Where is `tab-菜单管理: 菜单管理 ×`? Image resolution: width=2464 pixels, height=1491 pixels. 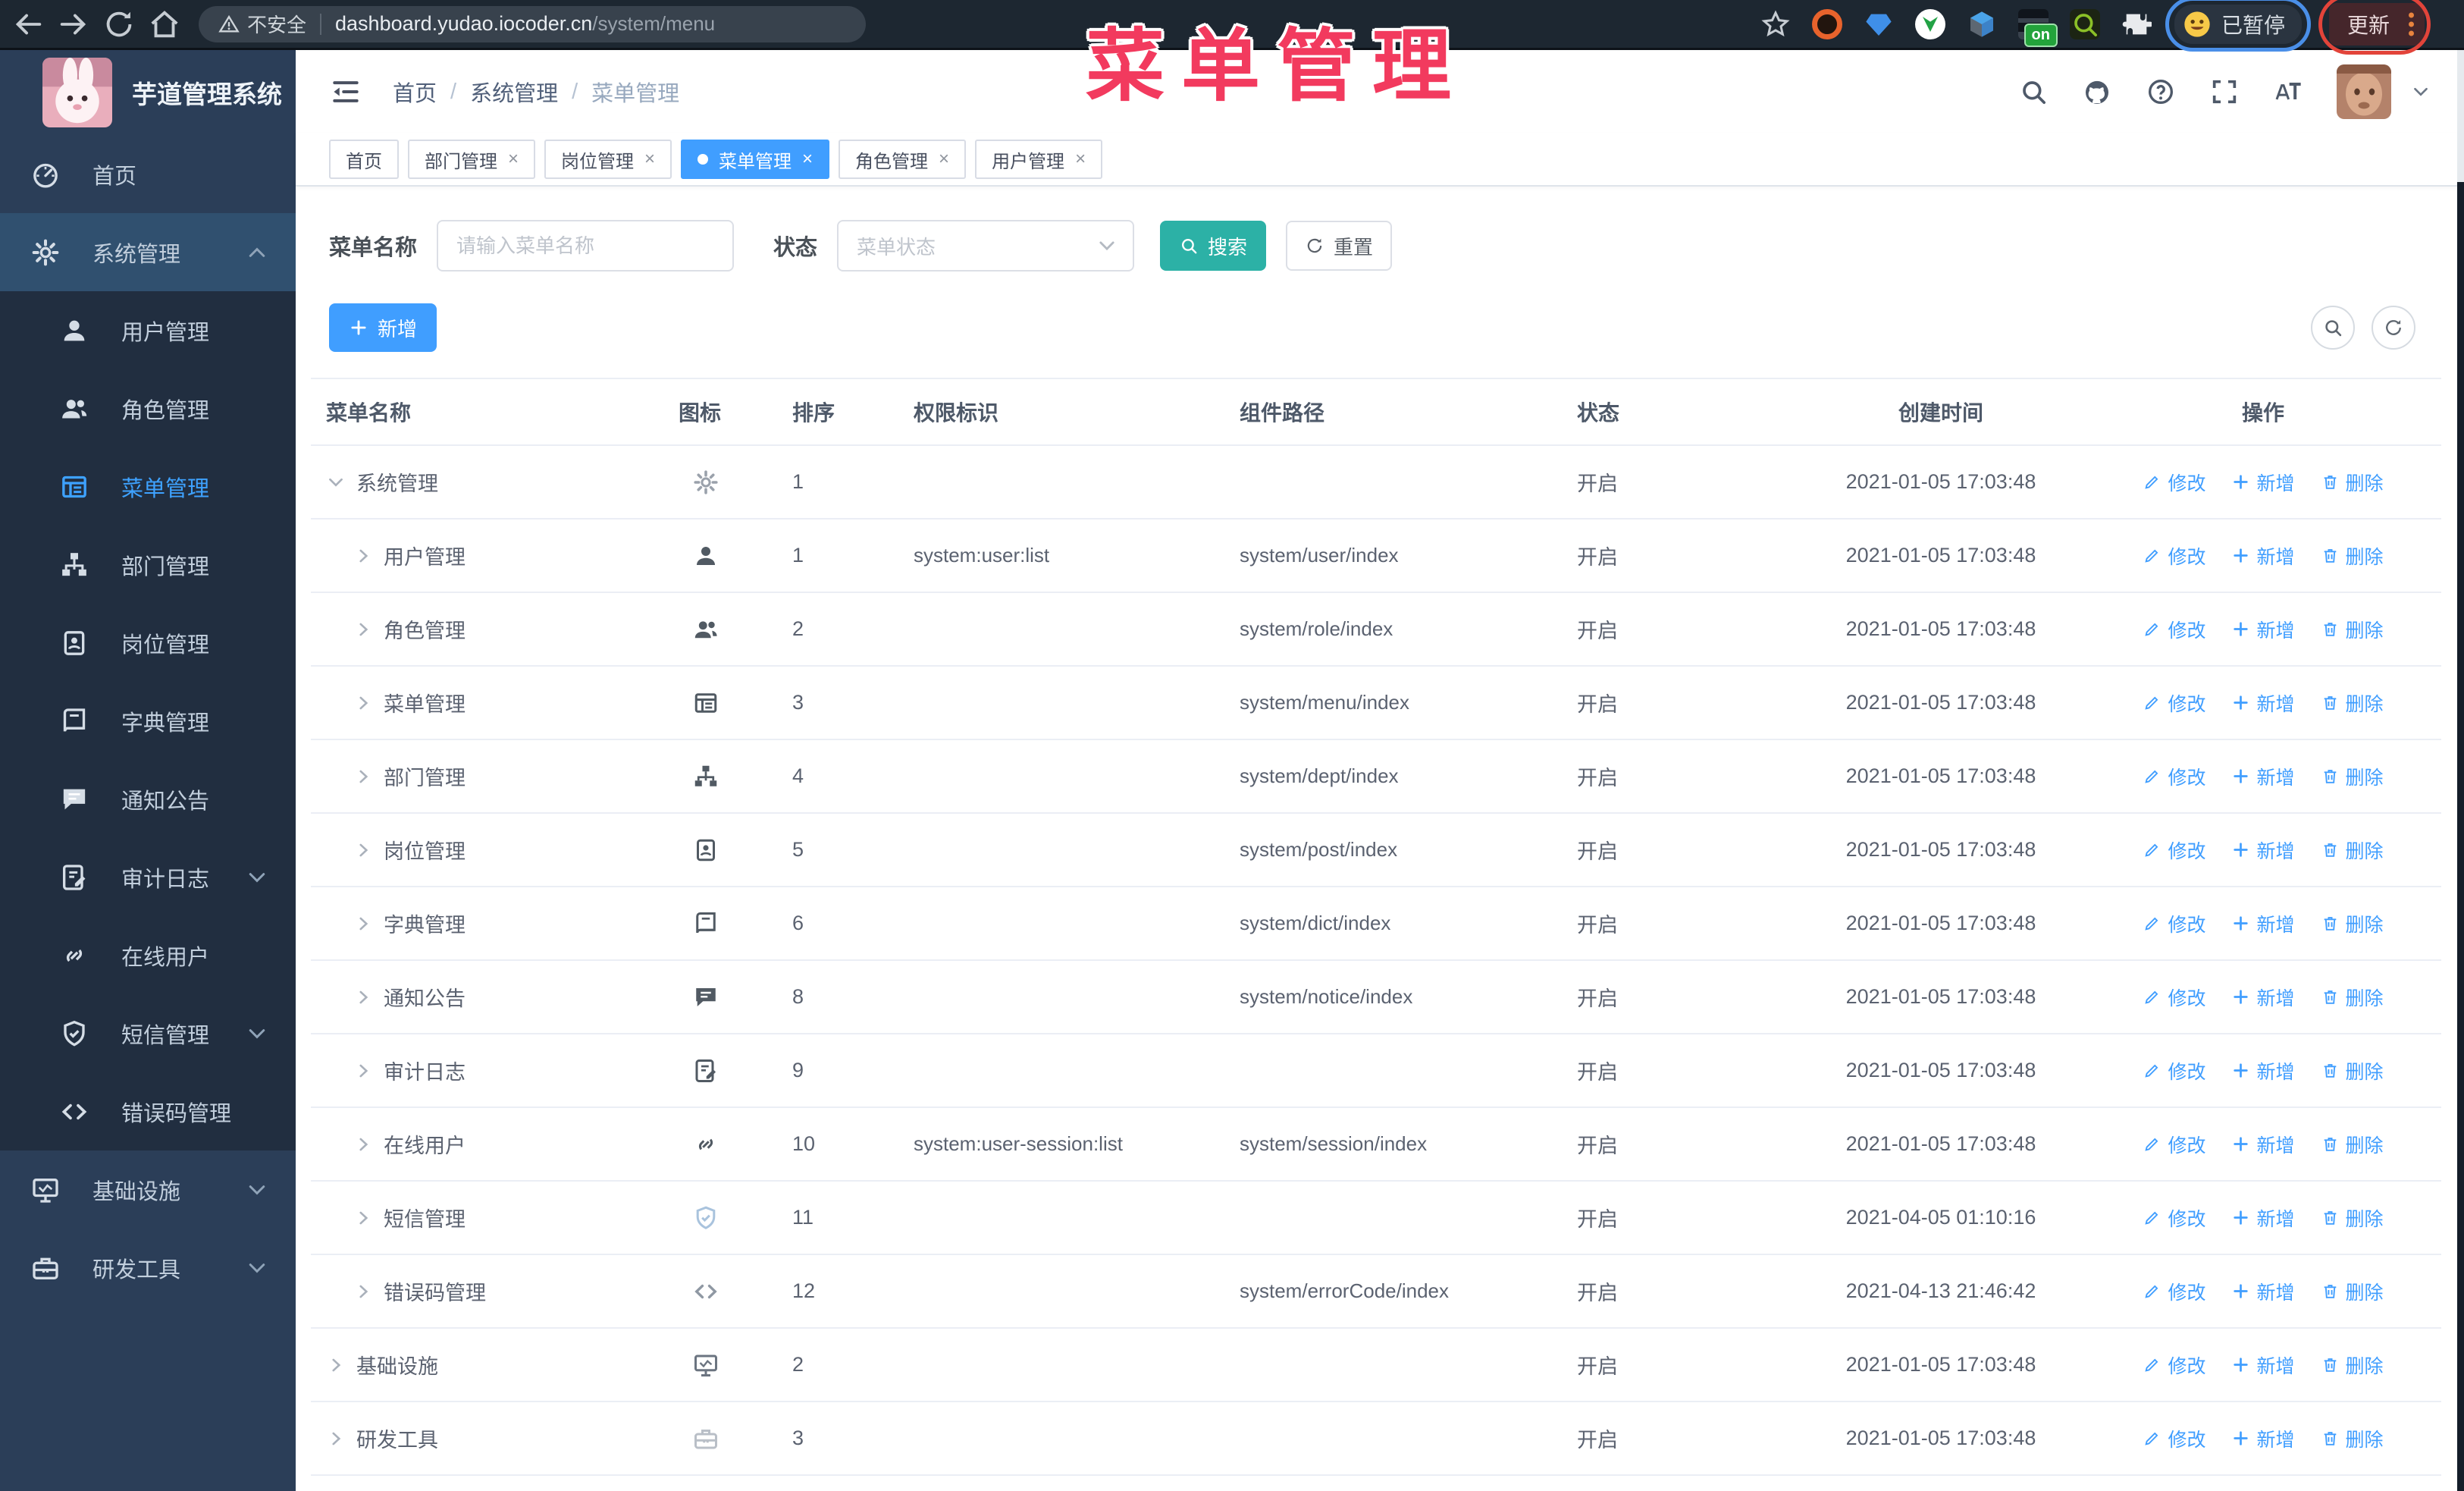 tab-菜单管理: 菜单管理 × is located at coordinates (755, 159).